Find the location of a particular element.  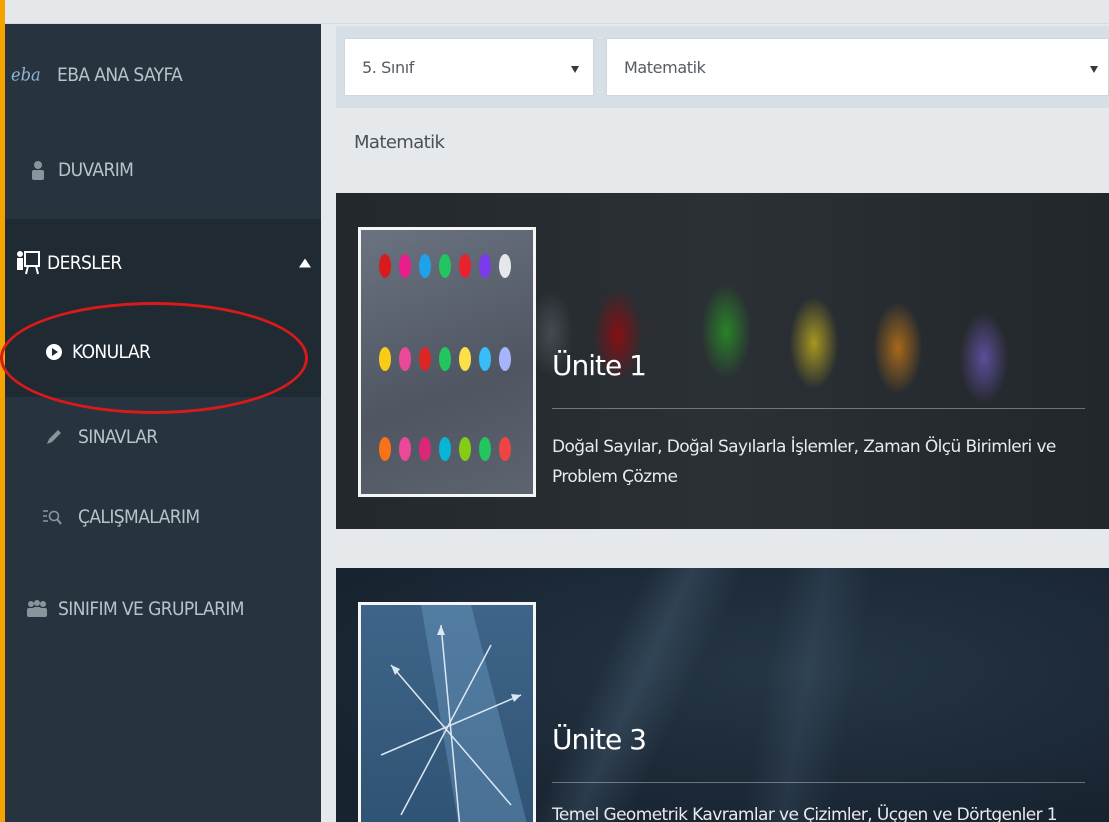

sidebar-item-sinavlar: SINAVLAR is located at coordinates (163, 437).